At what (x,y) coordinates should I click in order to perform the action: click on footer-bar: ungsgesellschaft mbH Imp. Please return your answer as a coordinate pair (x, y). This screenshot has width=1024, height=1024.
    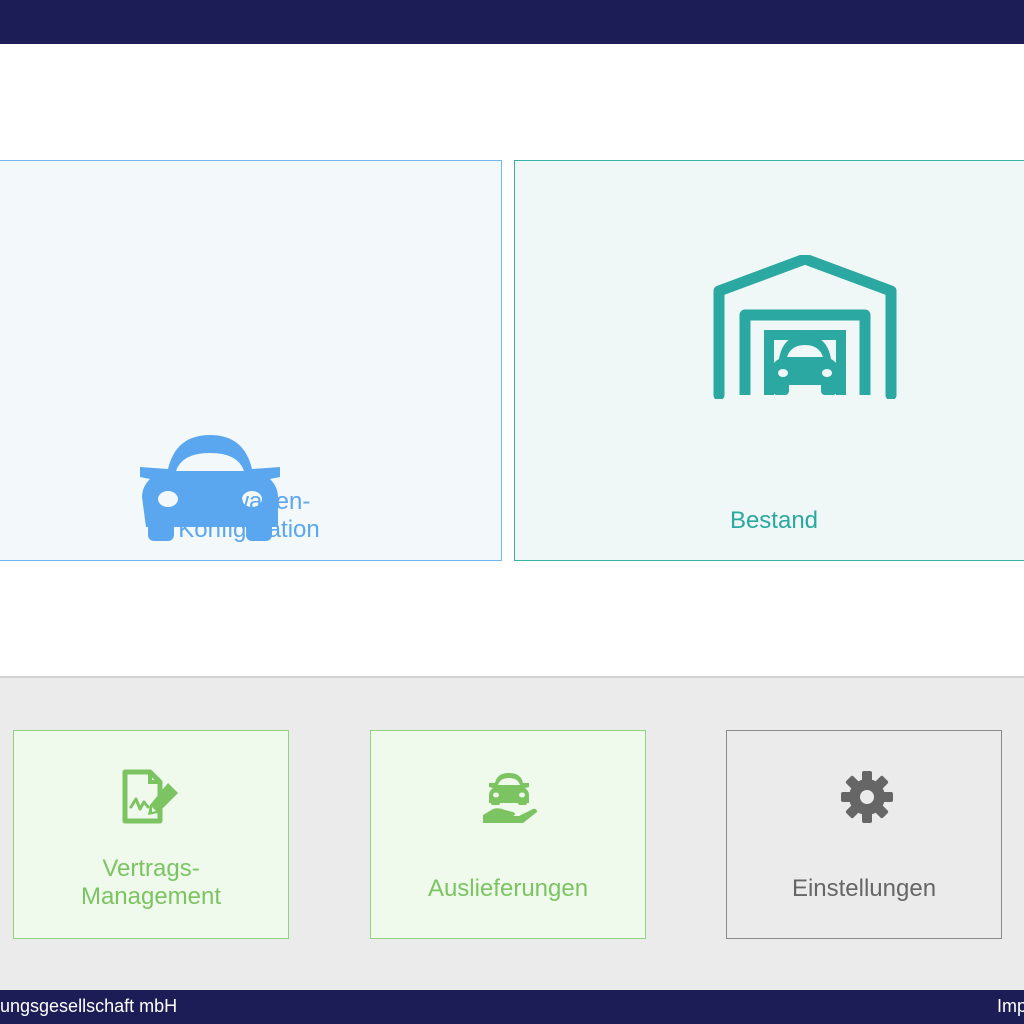
    Looking at the image, I should click on (512, 1007).